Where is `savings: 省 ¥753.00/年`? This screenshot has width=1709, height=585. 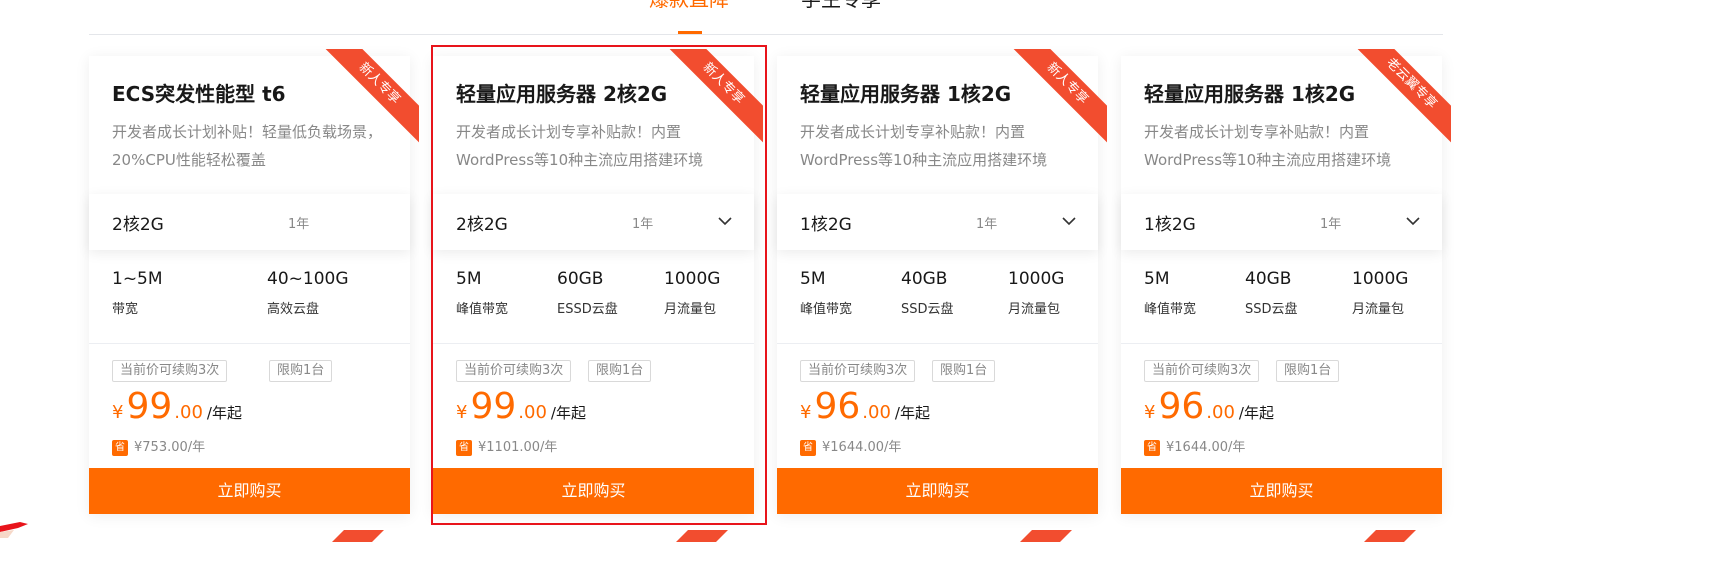 savings: 省 ¥753.00/年 is located at coordinates (158, 446).